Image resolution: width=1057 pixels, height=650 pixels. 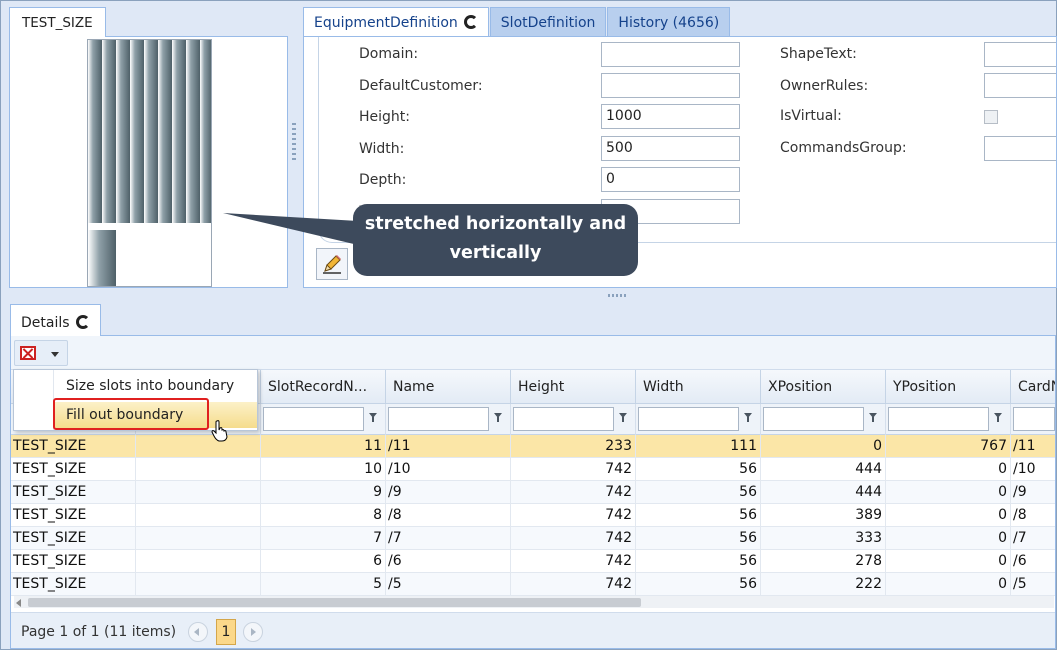 What do you see at coordinates (991, 117) in the screenshot?
I see `is-virtual-checkbox` at bounding box center [991, 117].